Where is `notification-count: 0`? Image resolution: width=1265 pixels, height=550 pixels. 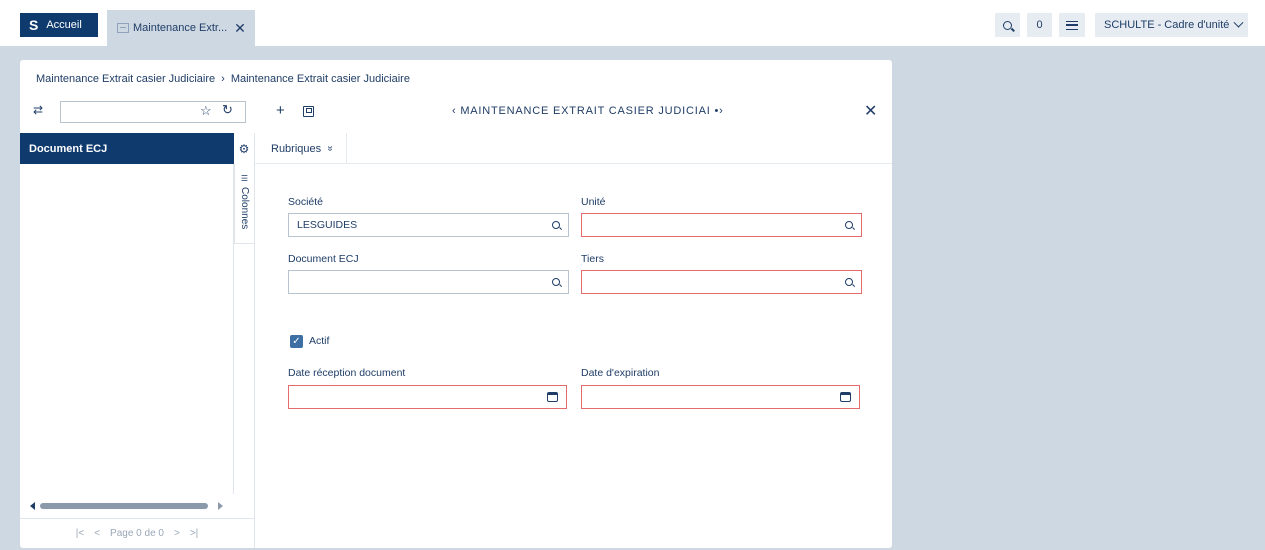
notification-count: 0 is located at coordinates (1039, 25).